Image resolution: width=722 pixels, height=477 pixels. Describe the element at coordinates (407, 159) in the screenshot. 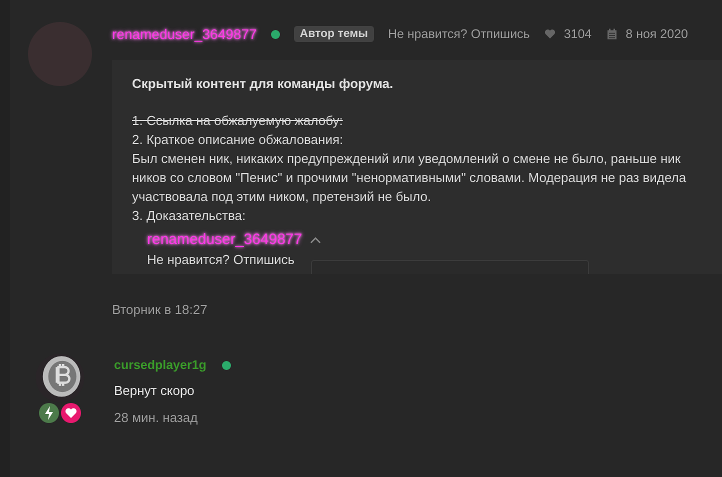

I see `post-text-line: Был сменен ник, никаких предупреждений или уведомлений о смене не было, раньше ник` at that location.